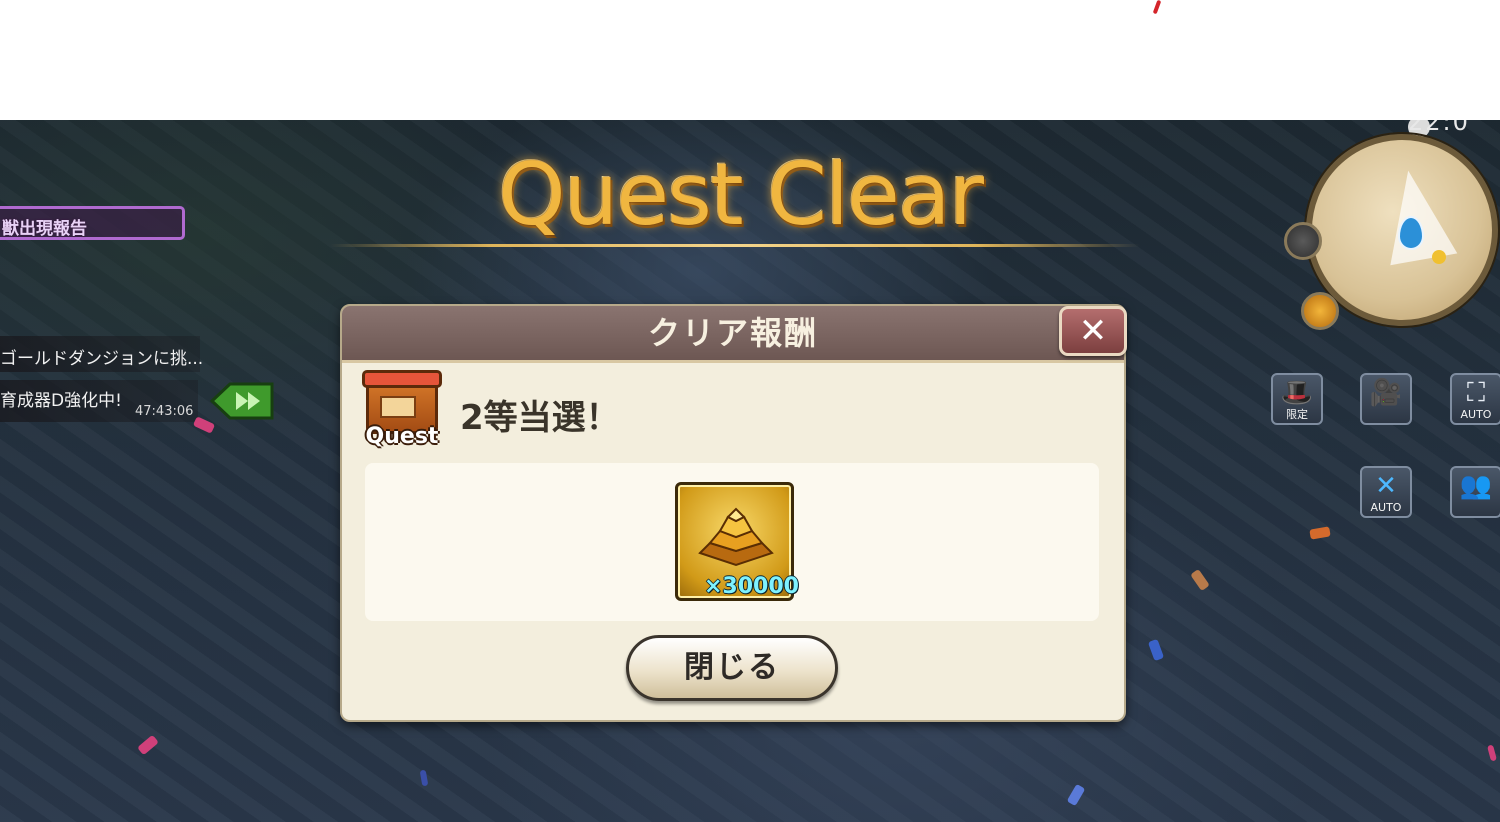 This screenshot has height=822, width=1500. Describe the element at coordinates (92, 223) in the screenshot. I see `event-pill: 獣出現報告` at that location.